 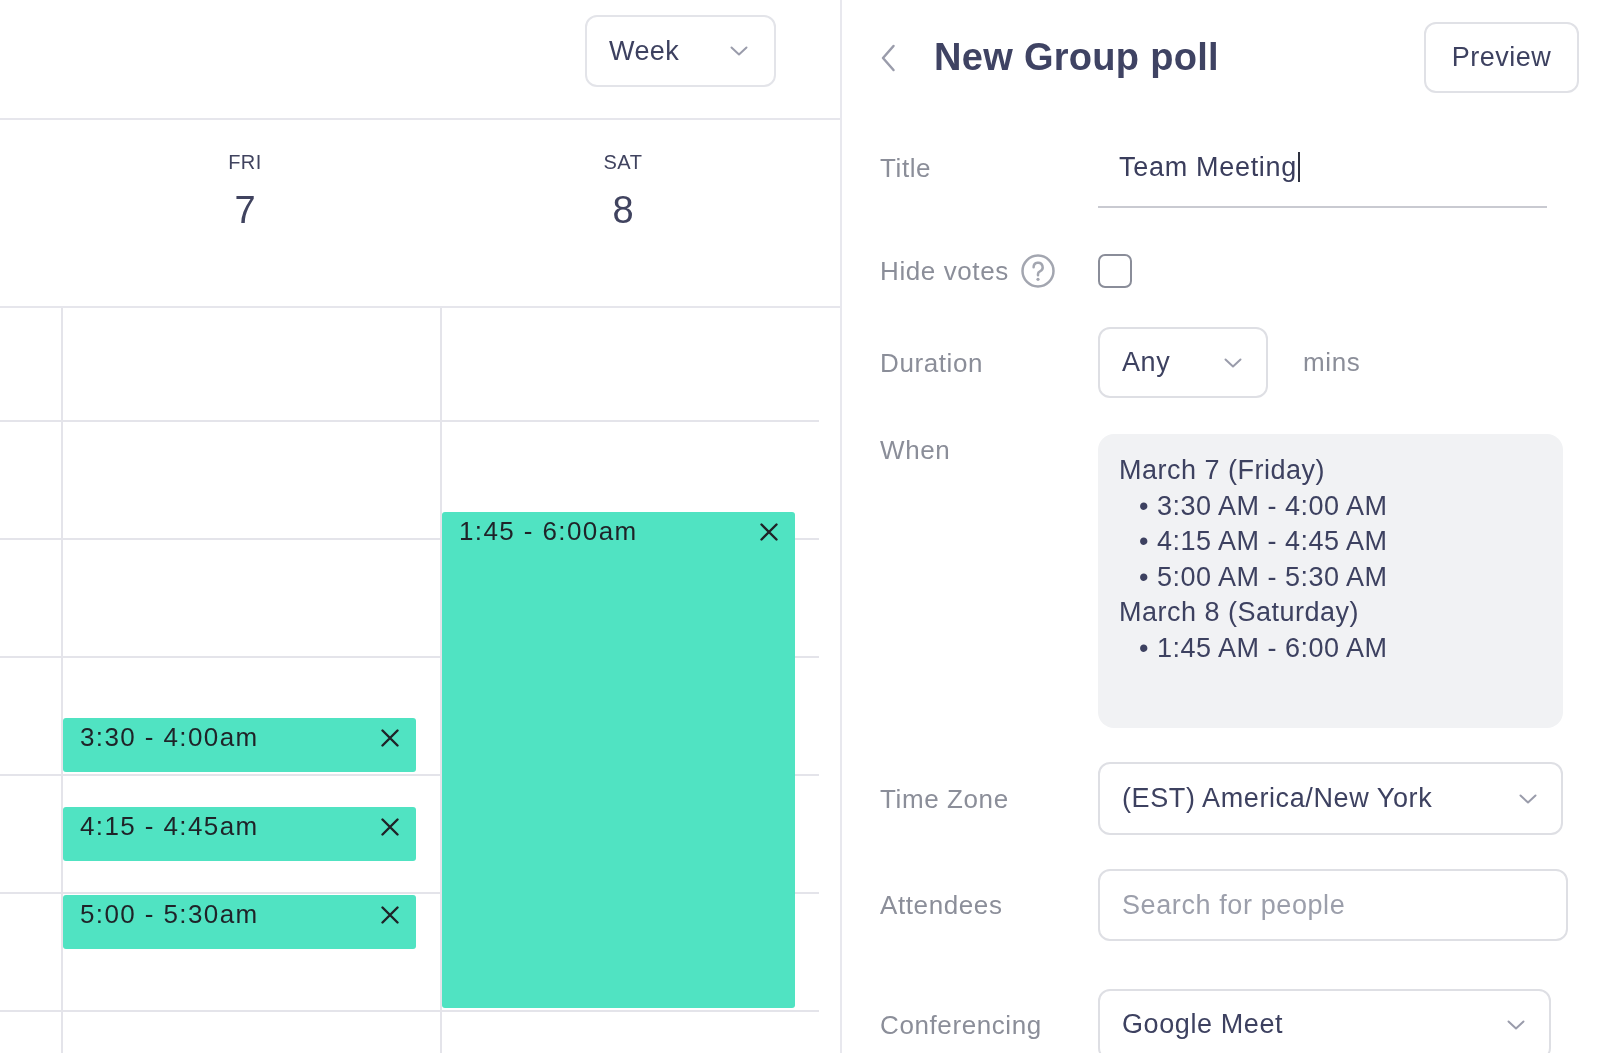 I want to click on field-label: Title, so click(x=906, y=168).